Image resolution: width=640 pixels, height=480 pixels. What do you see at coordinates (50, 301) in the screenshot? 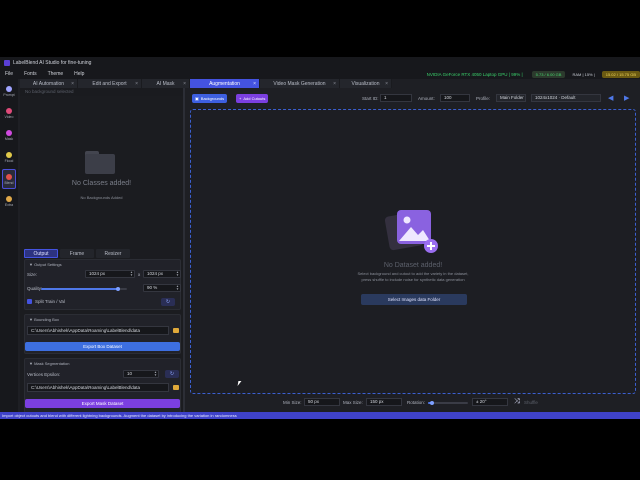
I see `split-train-val-label: Split Train / Val` at bounding box center [50, 301].